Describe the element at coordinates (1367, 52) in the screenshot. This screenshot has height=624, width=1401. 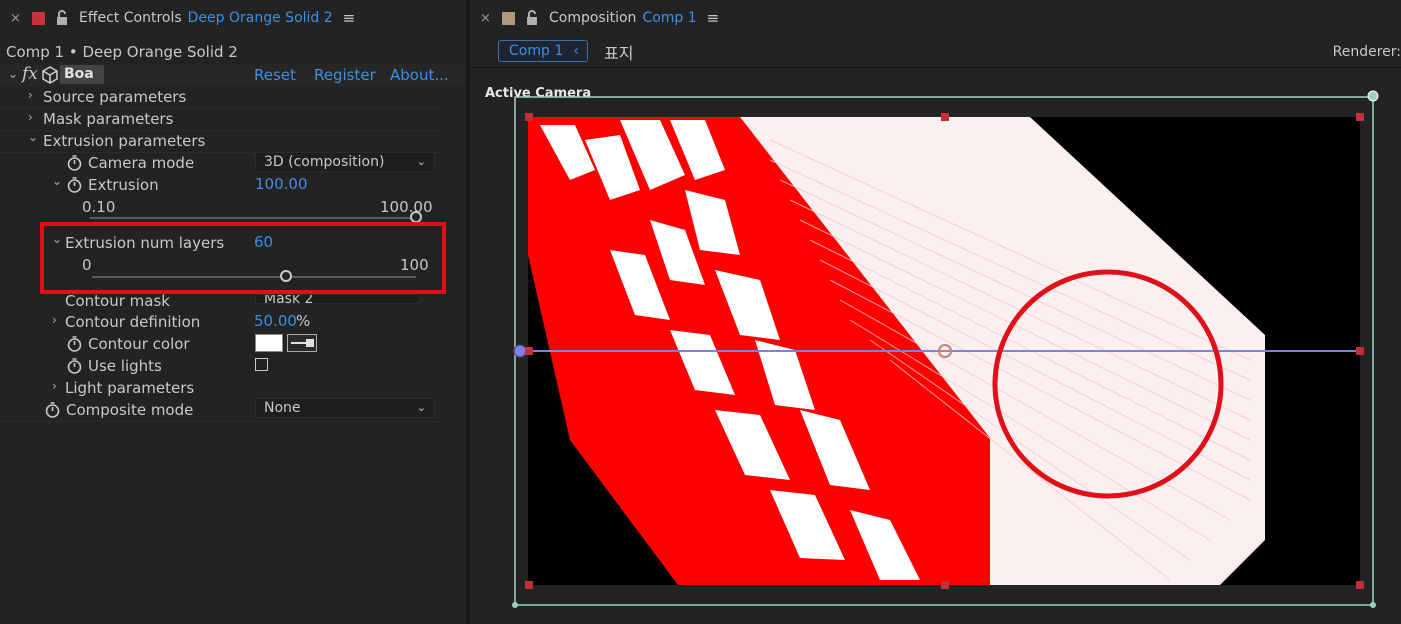
I see `renderer-label: Renderer:` at that location.